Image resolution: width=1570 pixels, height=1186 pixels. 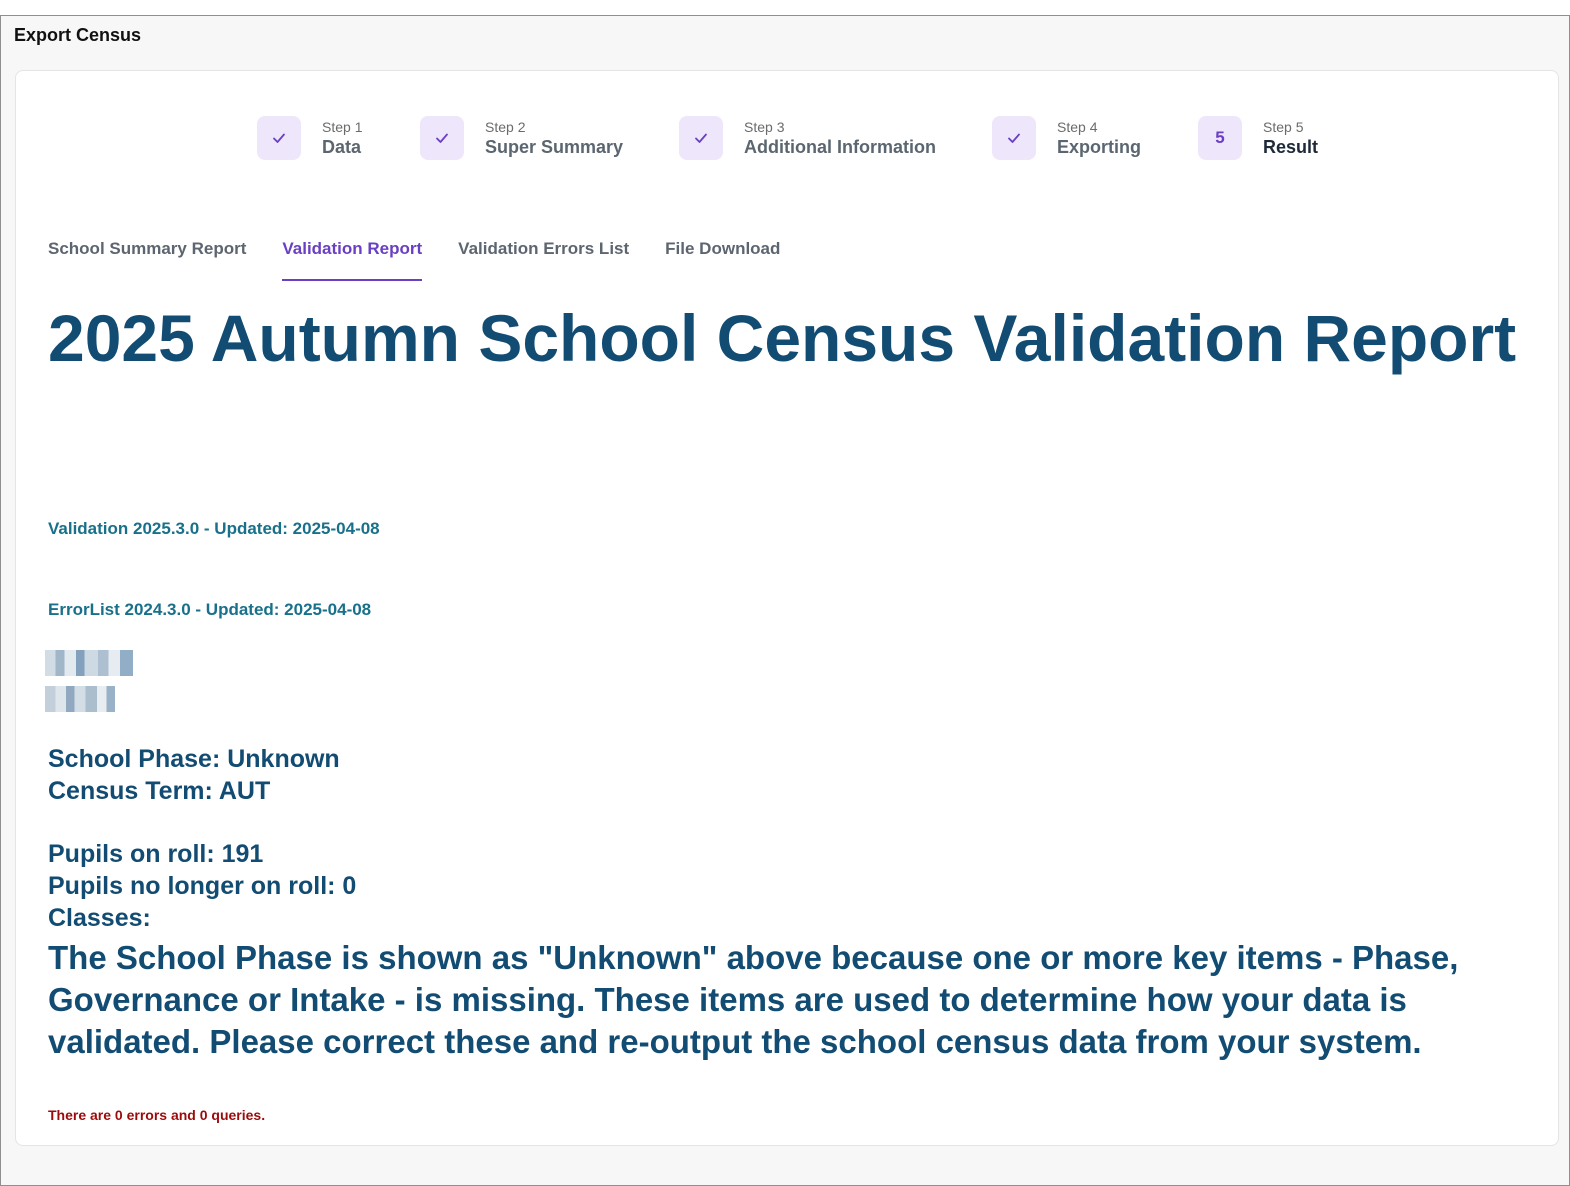 What do you see at coordinates (342, 126) in the screenshot?
I see `step-number: Step 1` at bounding box center [342, 126].